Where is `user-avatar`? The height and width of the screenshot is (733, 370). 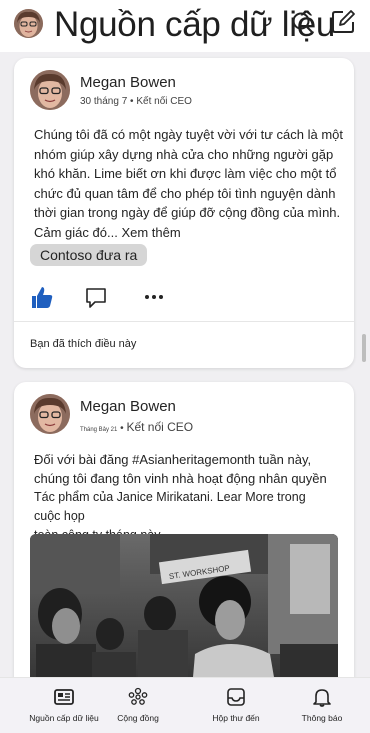
user-avatar is located at coordinates (28, 23).